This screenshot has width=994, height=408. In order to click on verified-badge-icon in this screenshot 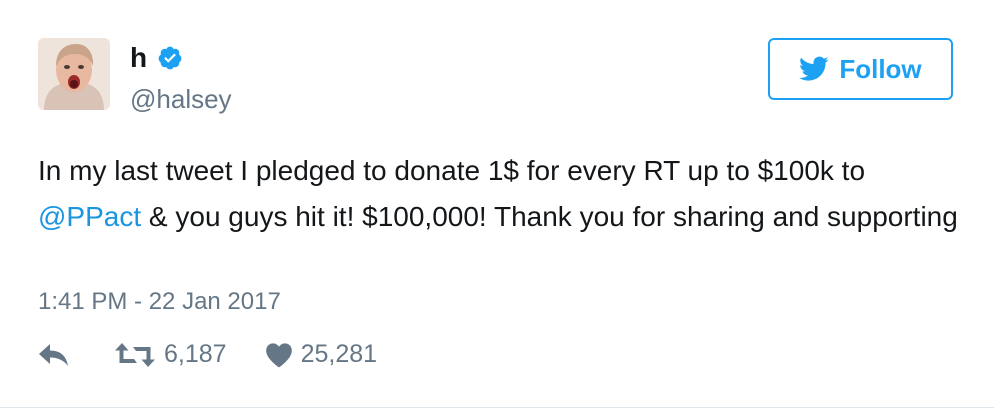, I will do `click(170, 58)`.